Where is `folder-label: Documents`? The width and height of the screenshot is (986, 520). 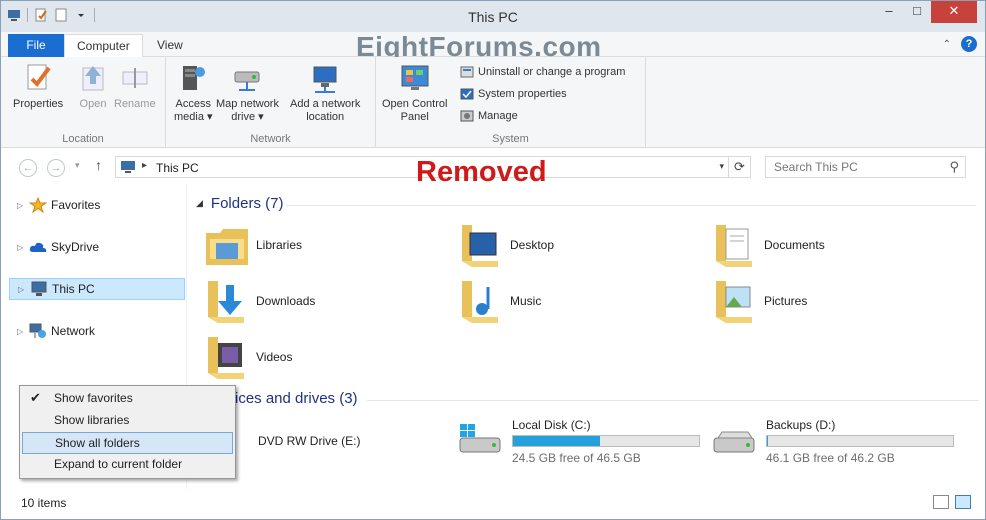
folder-label: Documents is located at coordinates (794, 245).